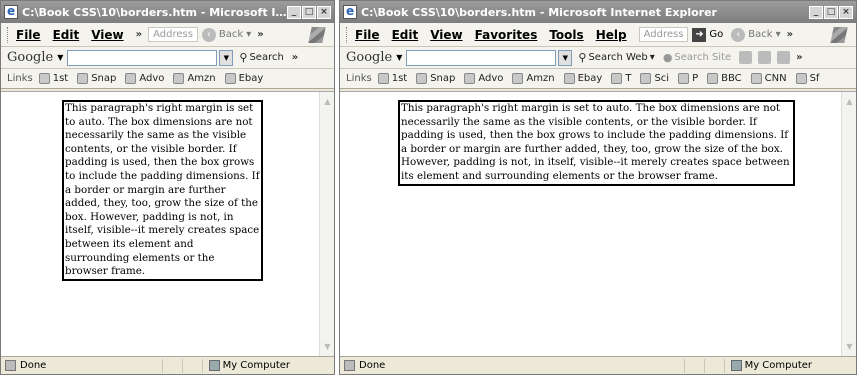 The image size is (857, 375). What do you see at coordinates (724, 78) in the screenshot?
I see `link-bbc: BBC` at bounding box center [724, 78].